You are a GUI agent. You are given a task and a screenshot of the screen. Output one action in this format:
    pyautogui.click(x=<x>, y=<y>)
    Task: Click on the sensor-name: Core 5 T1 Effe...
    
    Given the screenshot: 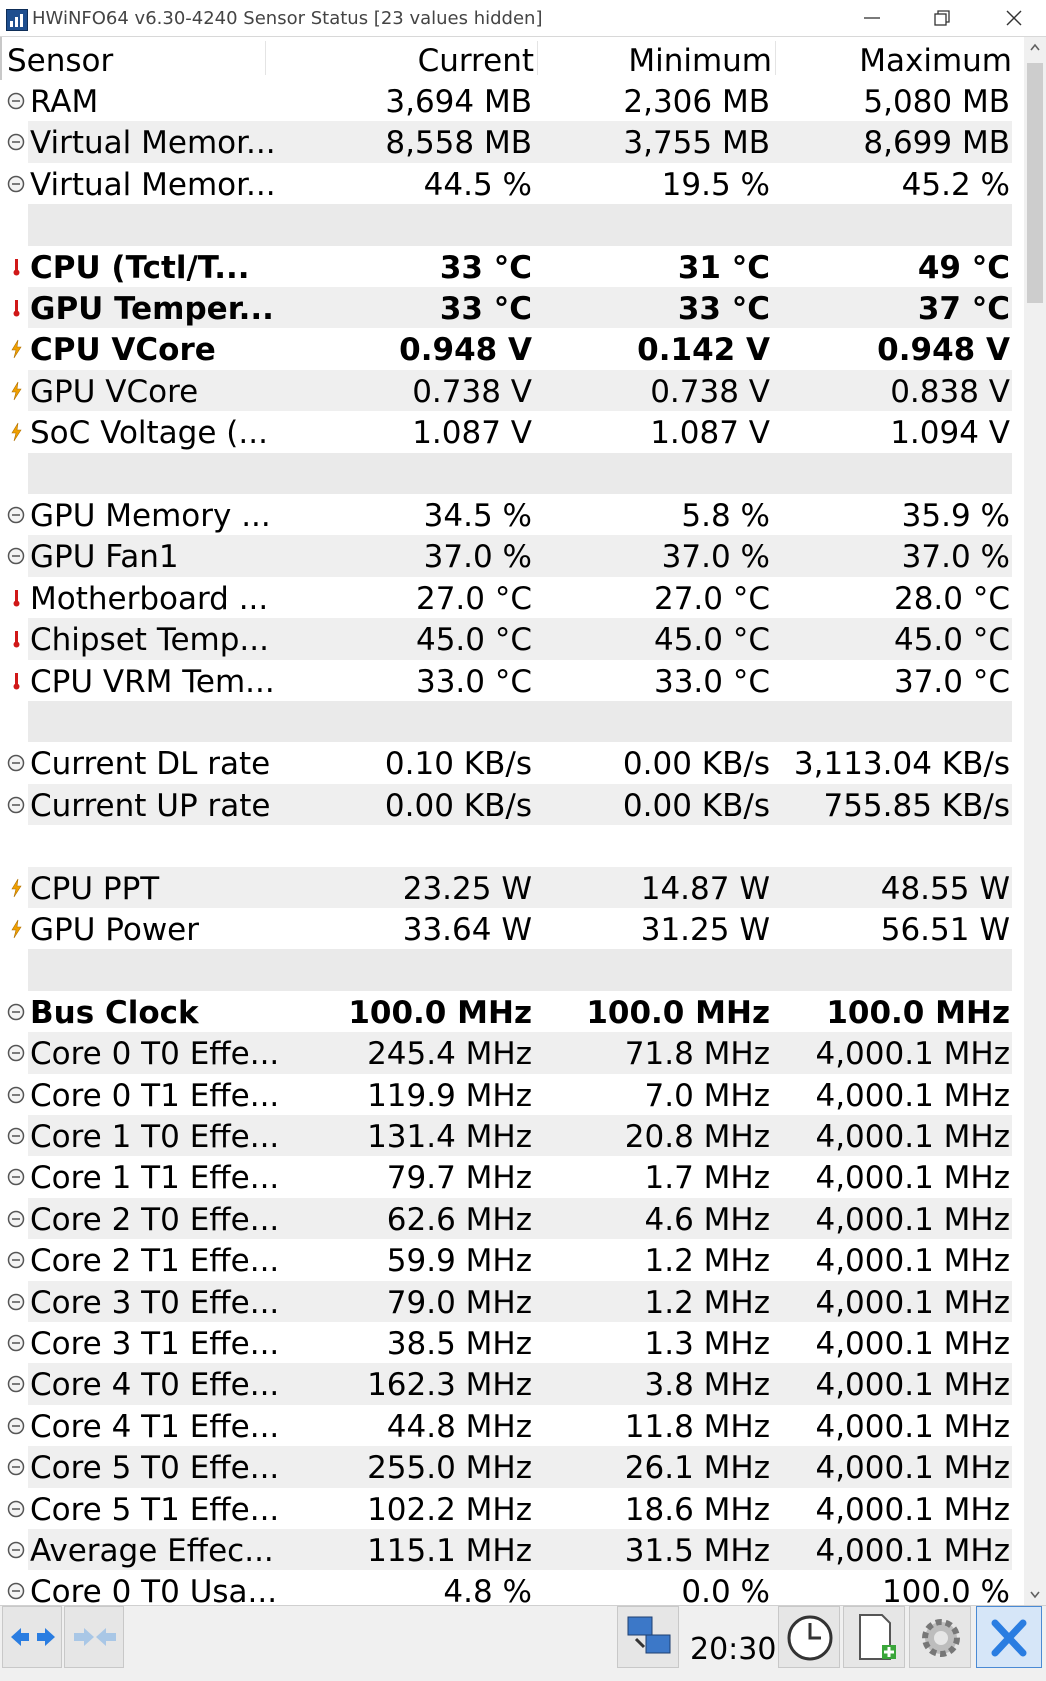 What is the action you would take?
    pyautogui.click(x=155, y=1509)
    